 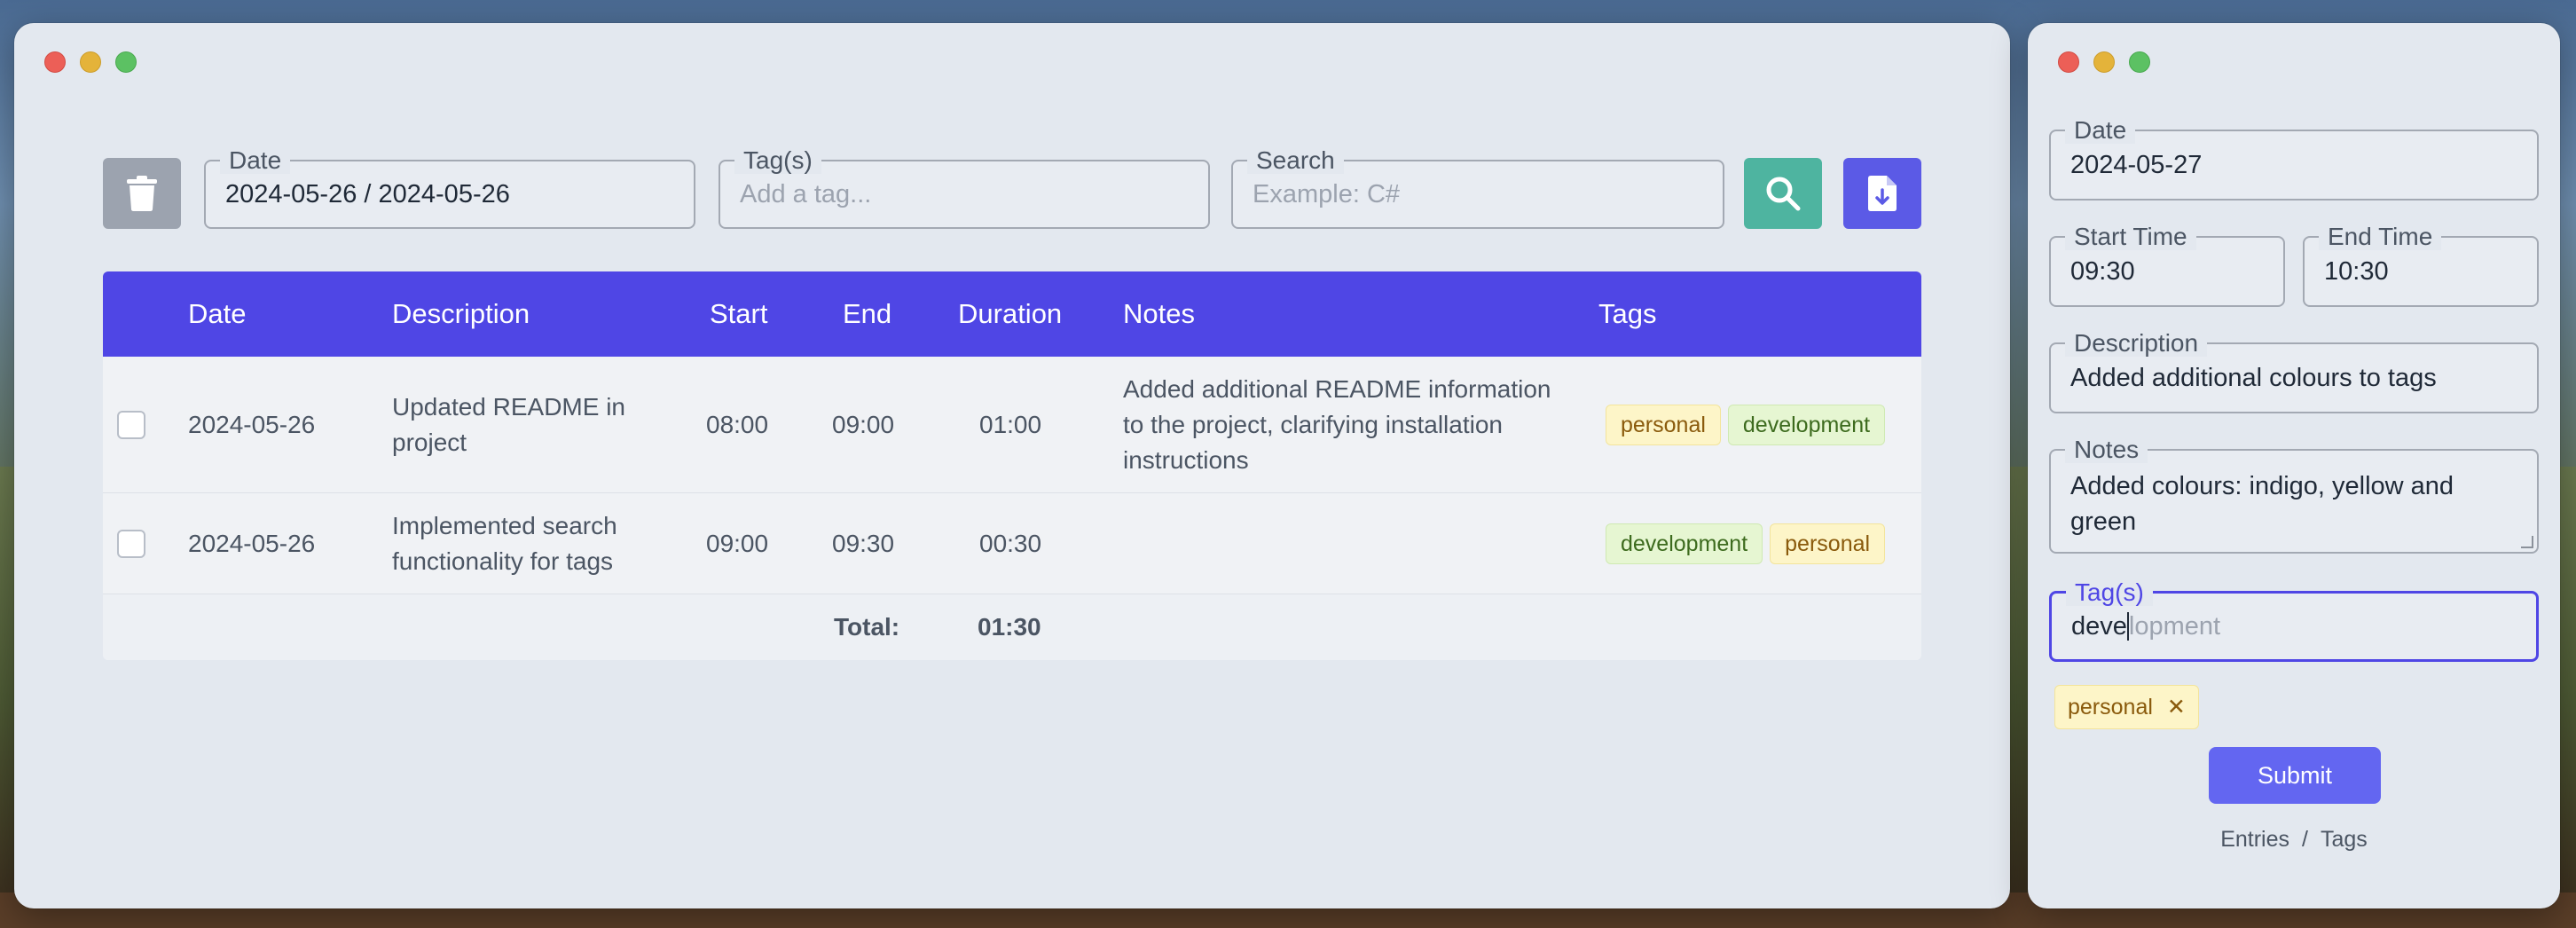 I want to click on export-button, so click(x=1882, y=194).